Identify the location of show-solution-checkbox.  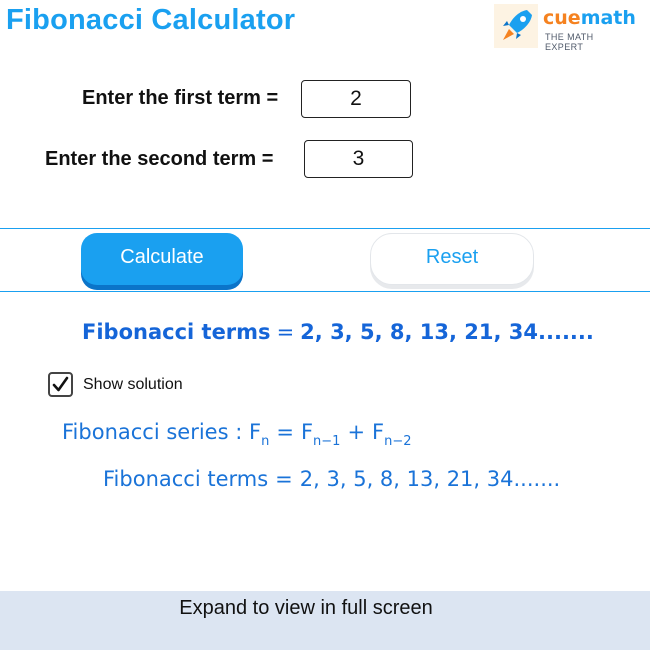
(60, 384).